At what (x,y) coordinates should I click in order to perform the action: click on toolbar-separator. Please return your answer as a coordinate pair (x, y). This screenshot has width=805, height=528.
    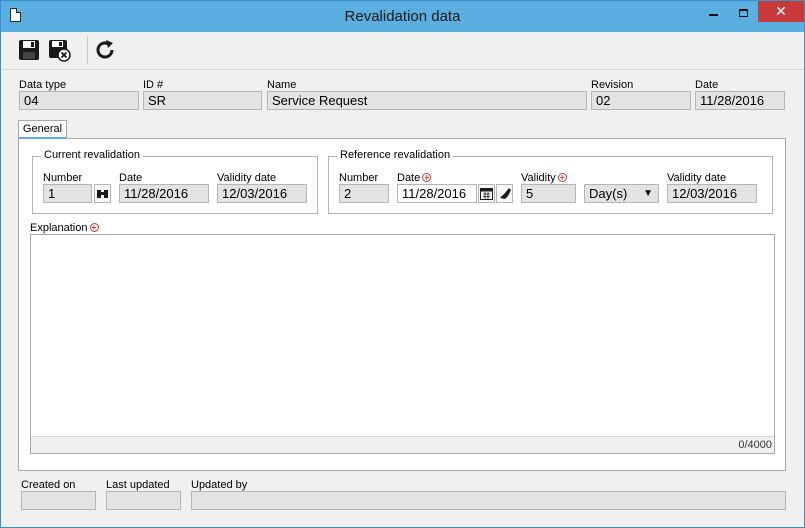
    Looking at the image, I should click on (87, 50).